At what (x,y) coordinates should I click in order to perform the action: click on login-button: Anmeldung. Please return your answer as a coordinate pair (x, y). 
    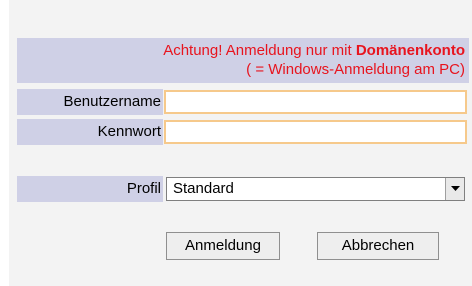
    Looking at the image, I should click on (223, 246).